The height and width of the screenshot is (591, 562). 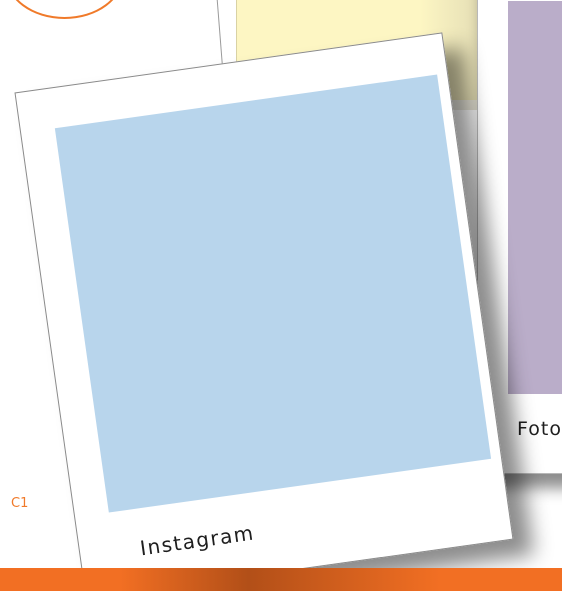 What do you see at coordinates (20, 503) in the screenshot?
I see `page-code: C1` at bounding box center [20, 503].